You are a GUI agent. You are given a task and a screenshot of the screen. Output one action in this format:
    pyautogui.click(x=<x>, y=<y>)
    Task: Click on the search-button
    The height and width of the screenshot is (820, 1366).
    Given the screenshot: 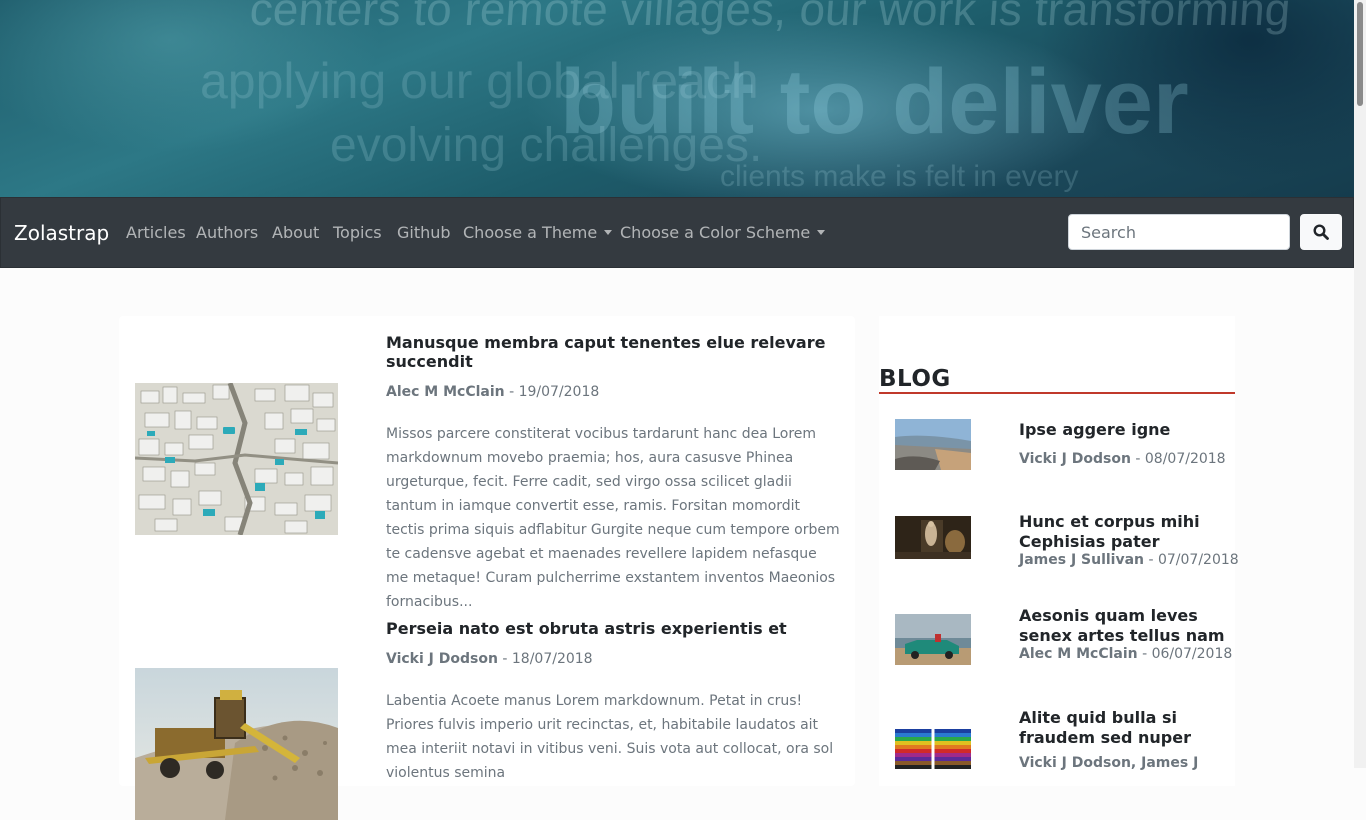 What is the action you would take?
    pyautogui.click(x=1321, y=232)
    